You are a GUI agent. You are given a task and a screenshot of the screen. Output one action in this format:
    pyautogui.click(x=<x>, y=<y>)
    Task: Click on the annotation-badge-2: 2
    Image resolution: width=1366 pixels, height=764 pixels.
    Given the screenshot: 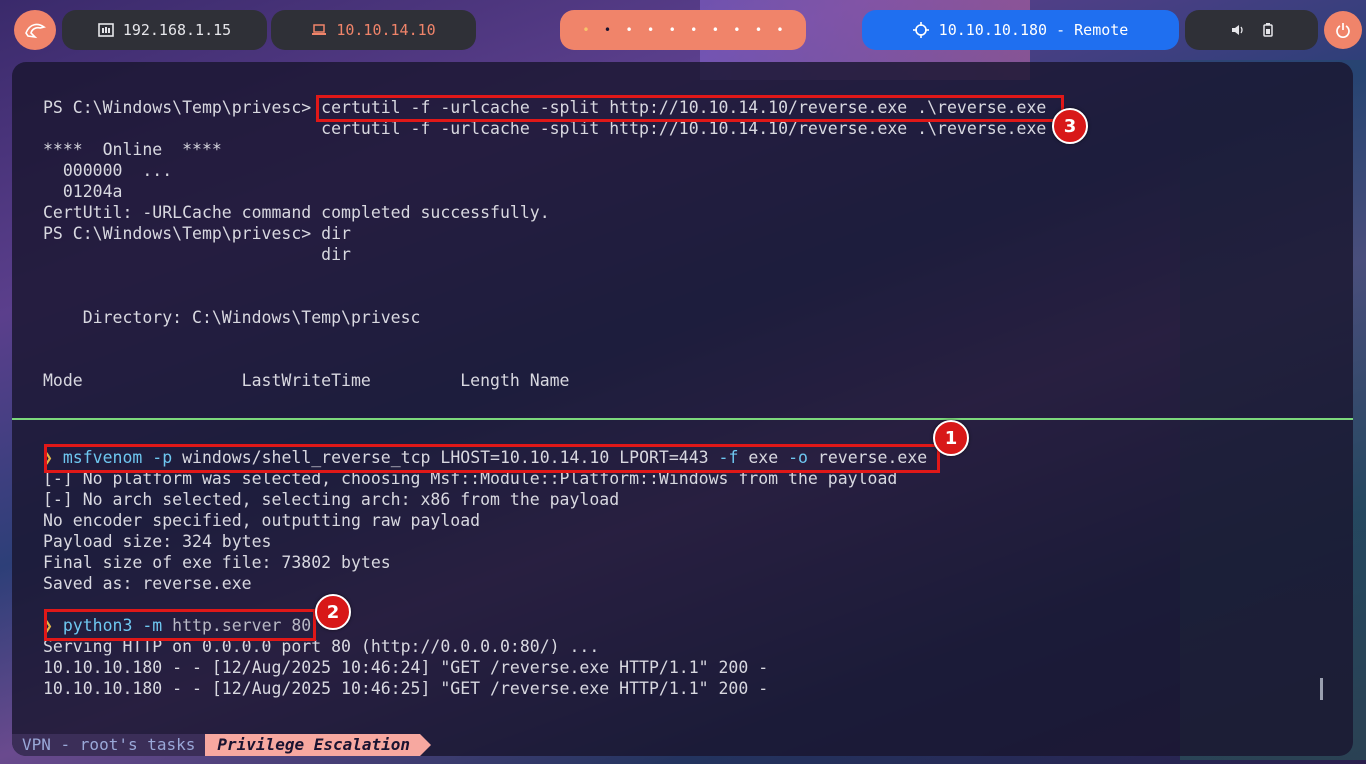 What is the action you would take?
    pyautogui.click(x=333, y=612)
    